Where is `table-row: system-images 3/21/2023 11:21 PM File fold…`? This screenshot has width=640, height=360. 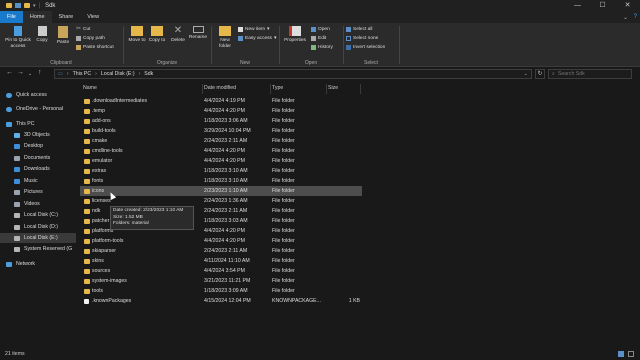
table-row: system-images 3/21/2023 11:21 PM File fold… is located at coordinates (221, 281).